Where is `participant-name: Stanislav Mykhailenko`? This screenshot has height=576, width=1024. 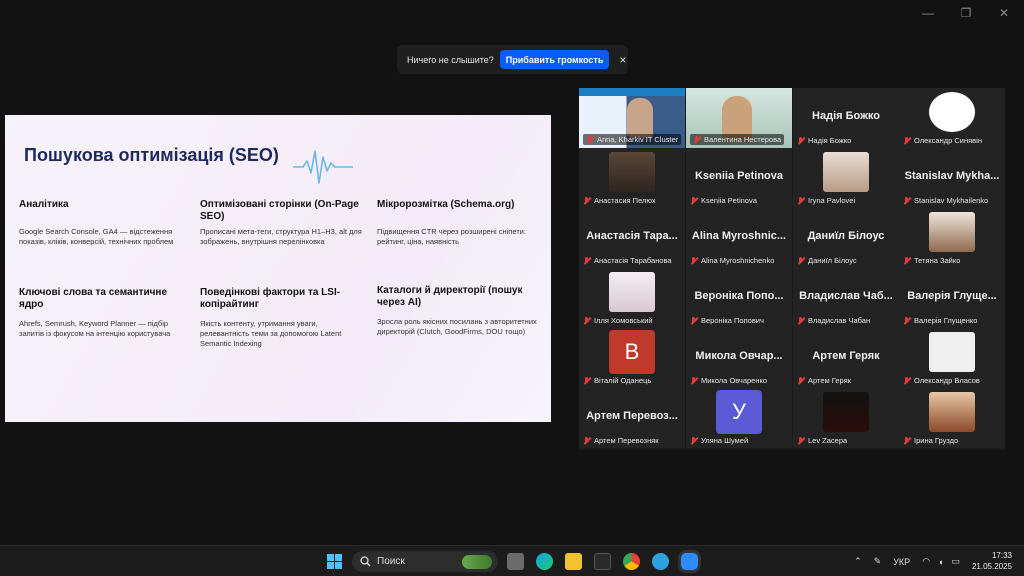
participant-name: Stanislav Mykhailenko is located at coordinates (951, 200).